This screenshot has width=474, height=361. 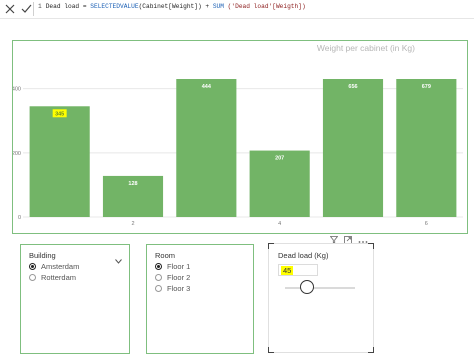 What do you see at coordinates (303, 255) in the screenshot?
I see `dead-load-title: Dead load (Kg)` at bounding box center [303, 255].